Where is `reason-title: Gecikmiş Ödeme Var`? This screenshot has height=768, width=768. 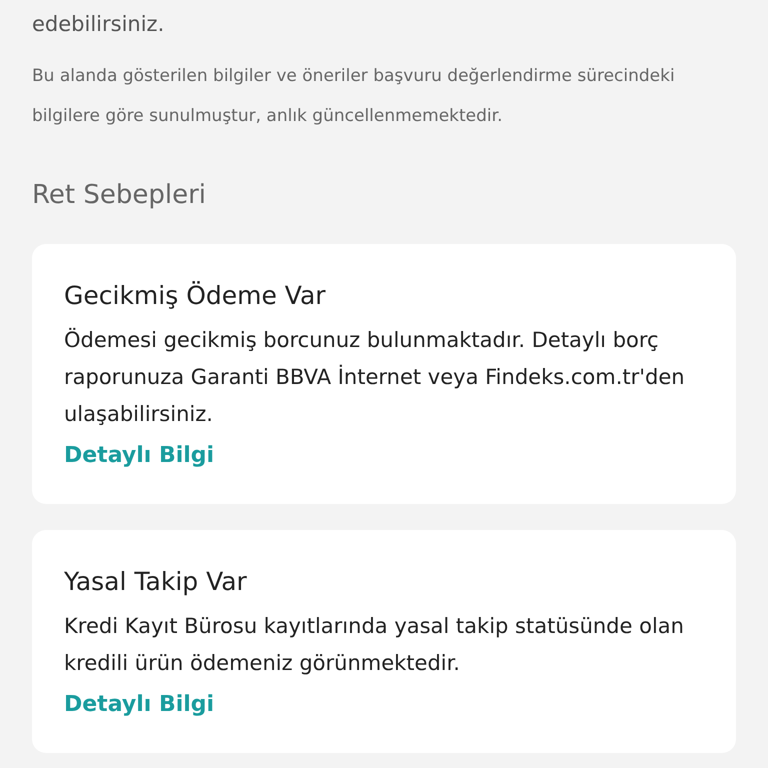
reason-title: Gecikmiş Ödeme Var is located at coordinates (195, 296).